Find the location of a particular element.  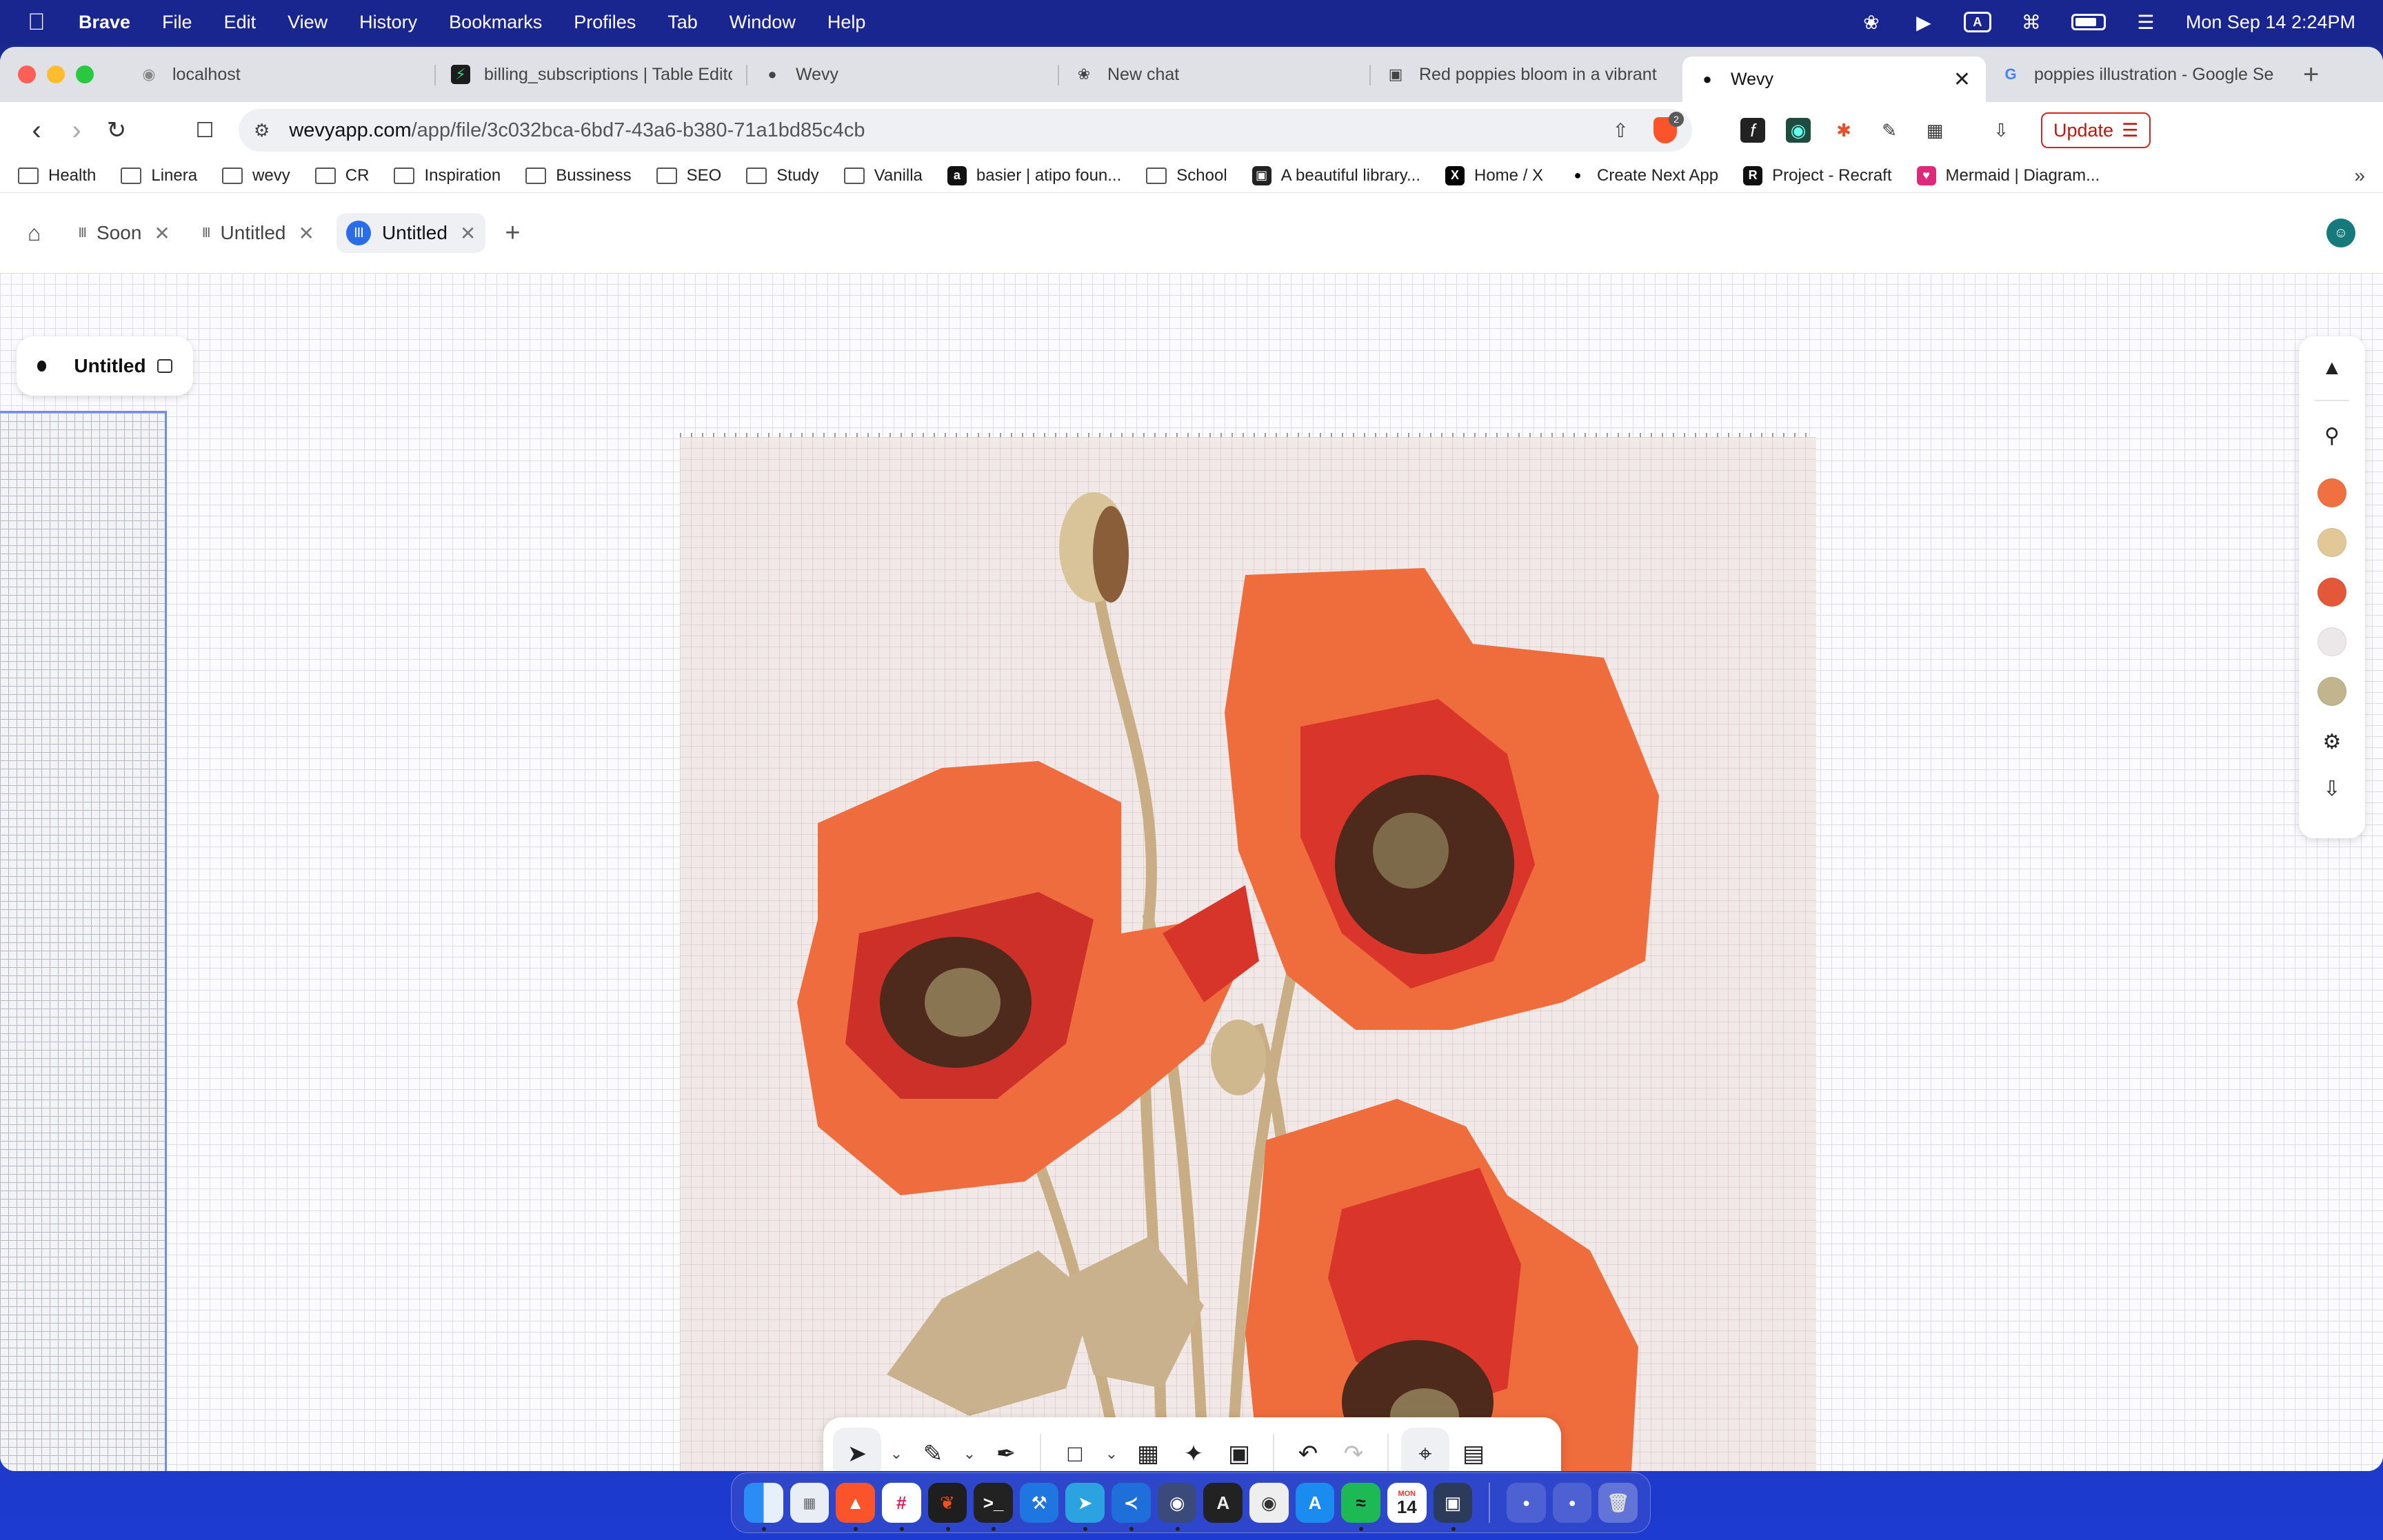

image-grid-icon: ▦ is located at coordinates (1148, 1450).